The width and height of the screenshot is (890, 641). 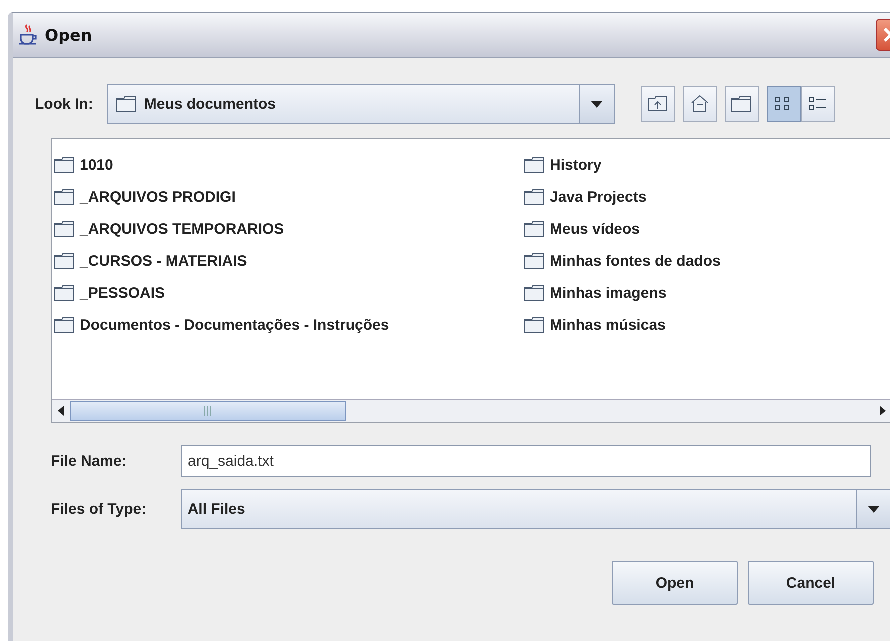 What do you see at coordinates (361, 104) in the screenshot?
I see `look-in-dropdown: Meus documentos` at bounding box center [361, 104].